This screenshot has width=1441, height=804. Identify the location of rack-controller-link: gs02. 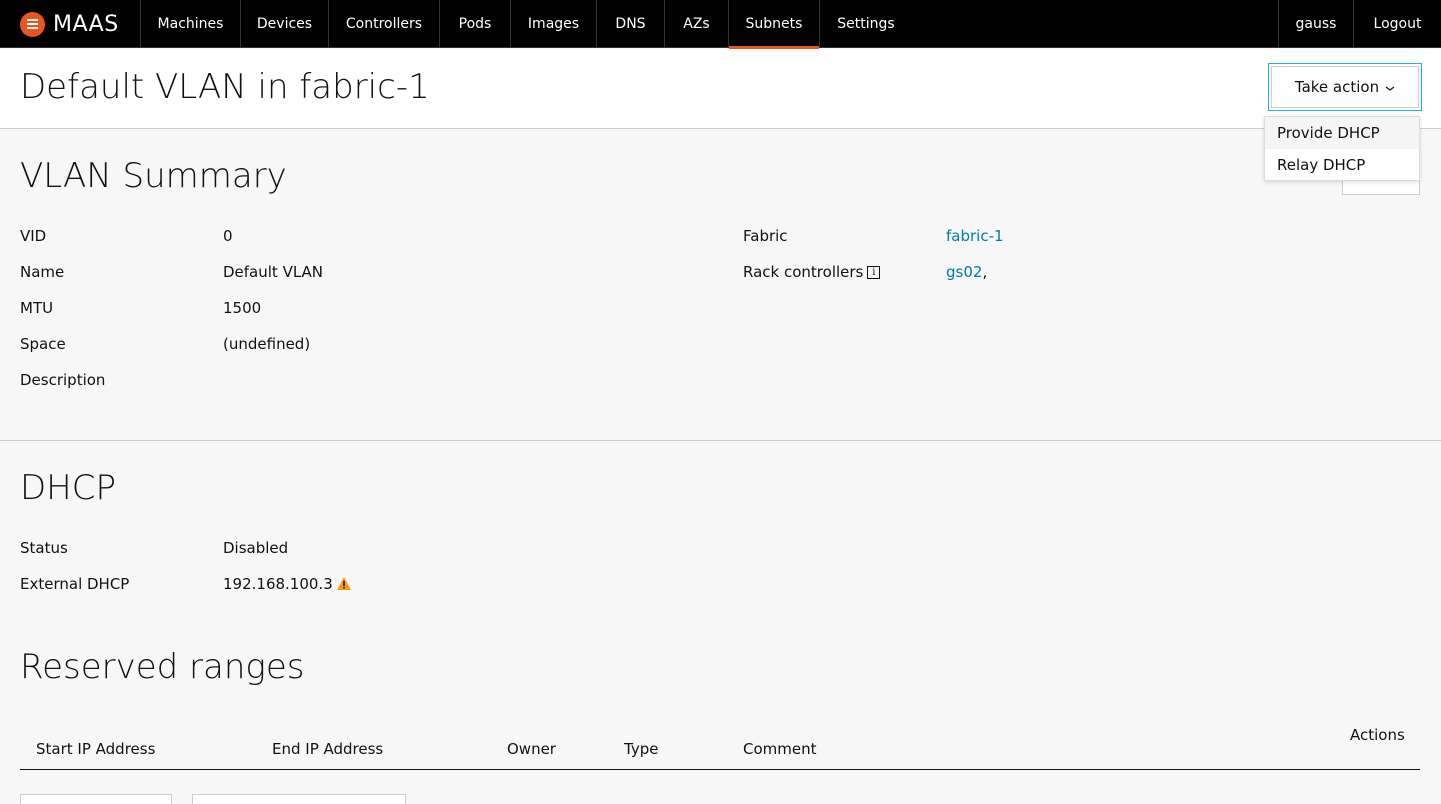
(964, 272).